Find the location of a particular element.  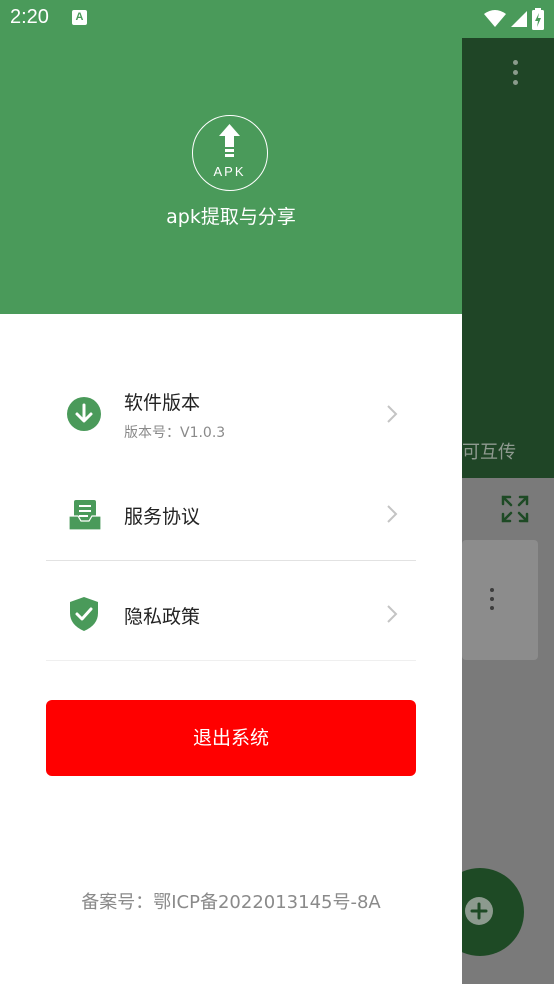

document-tray-icon is located at coordinates (85, 515).